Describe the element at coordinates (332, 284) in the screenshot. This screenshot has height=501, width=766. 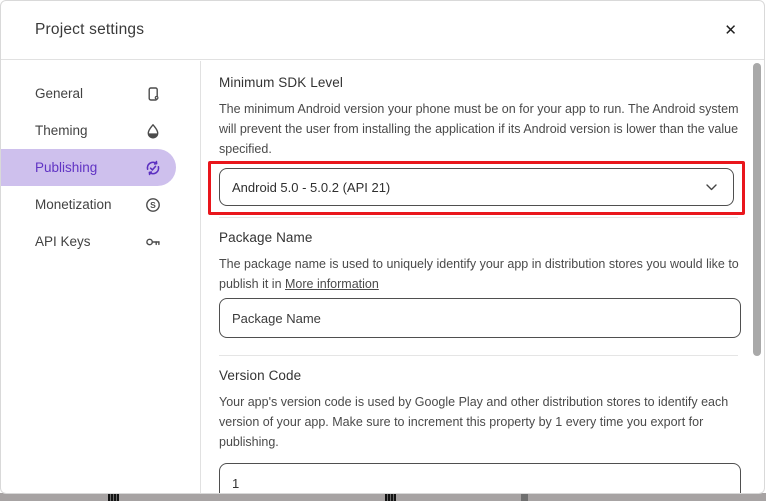
I see `more-information-link: More information` at that location.